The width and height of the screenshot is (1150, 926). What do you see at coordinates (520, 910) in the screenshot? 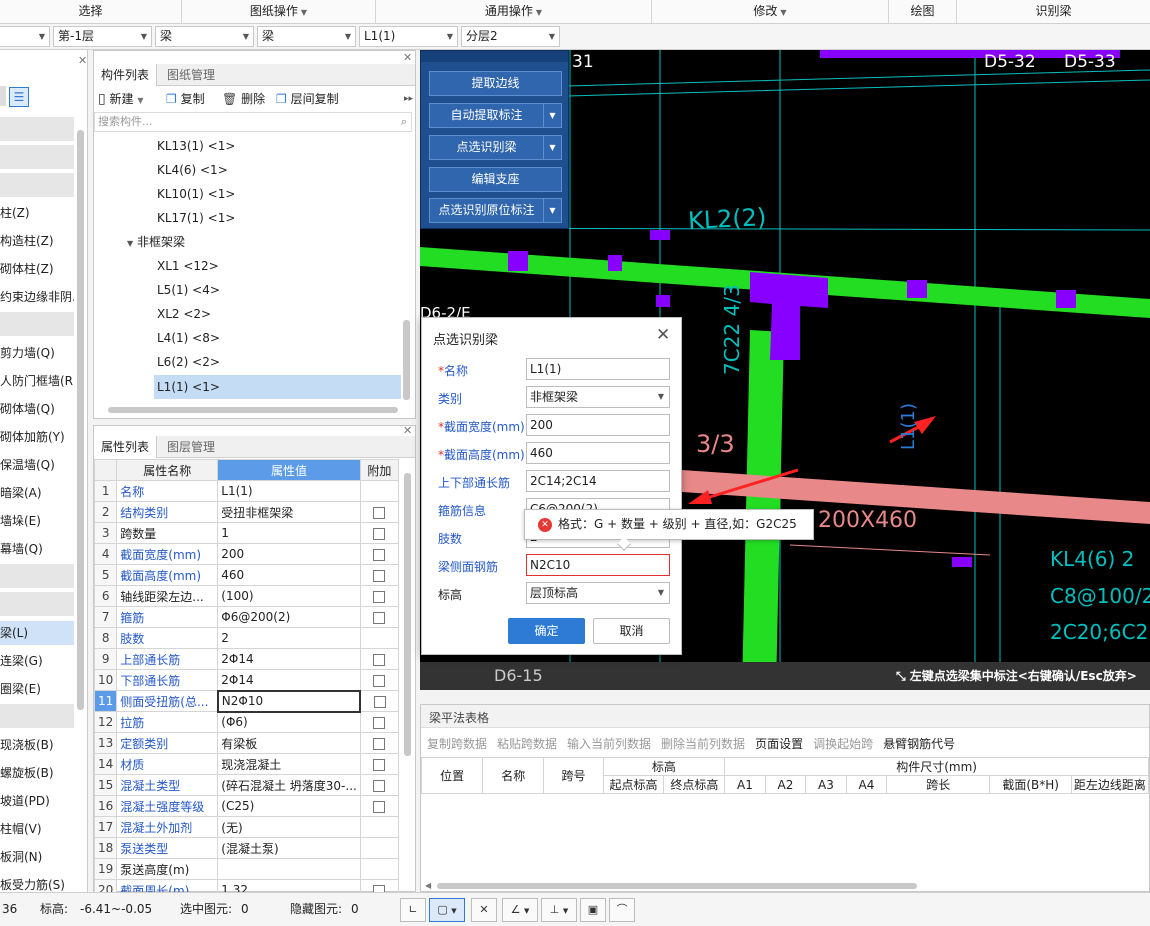
I see `angle-icon: ∠ ▼` at bounding box center [520, 910].